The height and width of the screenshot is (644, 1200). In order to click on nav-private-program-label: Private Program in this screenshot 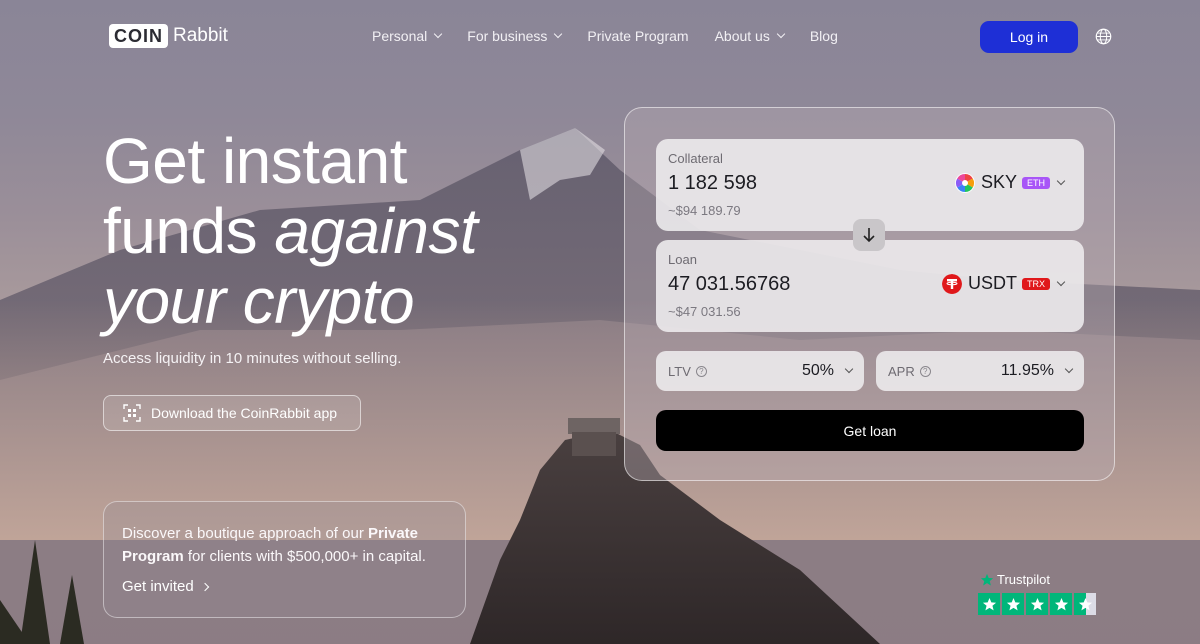, I will do `click(638, 36)`.